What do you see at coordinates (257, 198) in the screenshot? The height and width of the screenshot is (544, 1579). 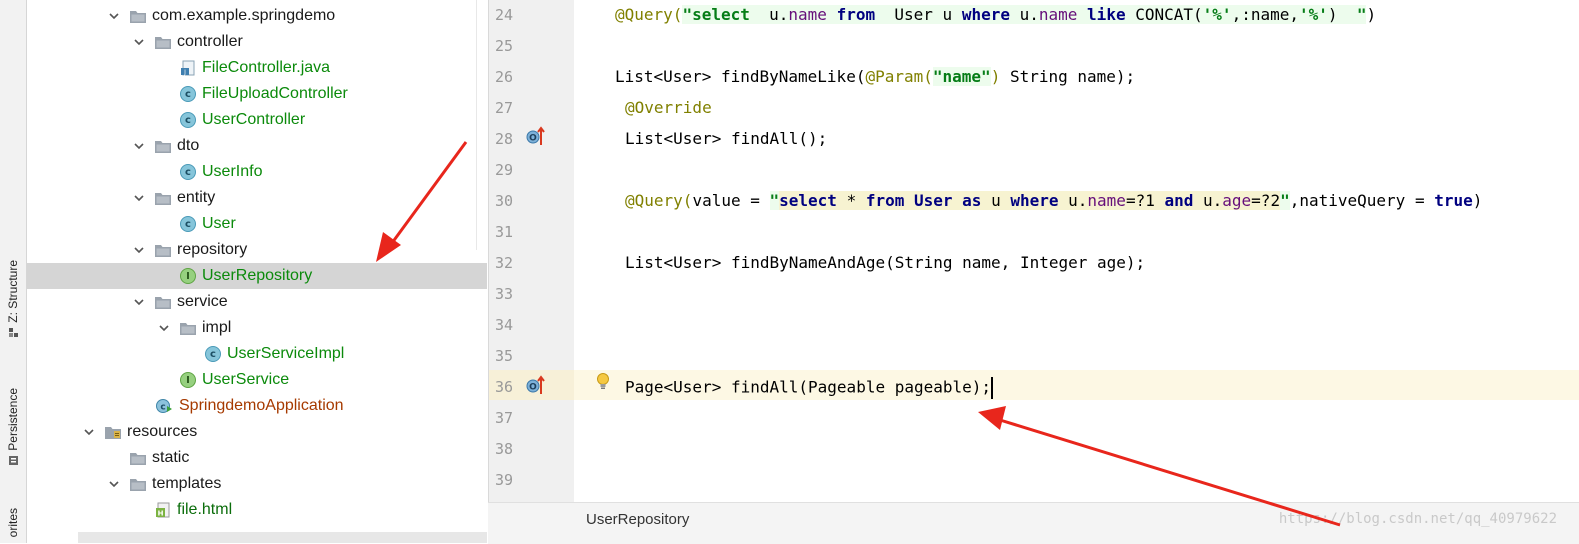 I see `tree-item-entity: entity` at bounding box center [257, 198].